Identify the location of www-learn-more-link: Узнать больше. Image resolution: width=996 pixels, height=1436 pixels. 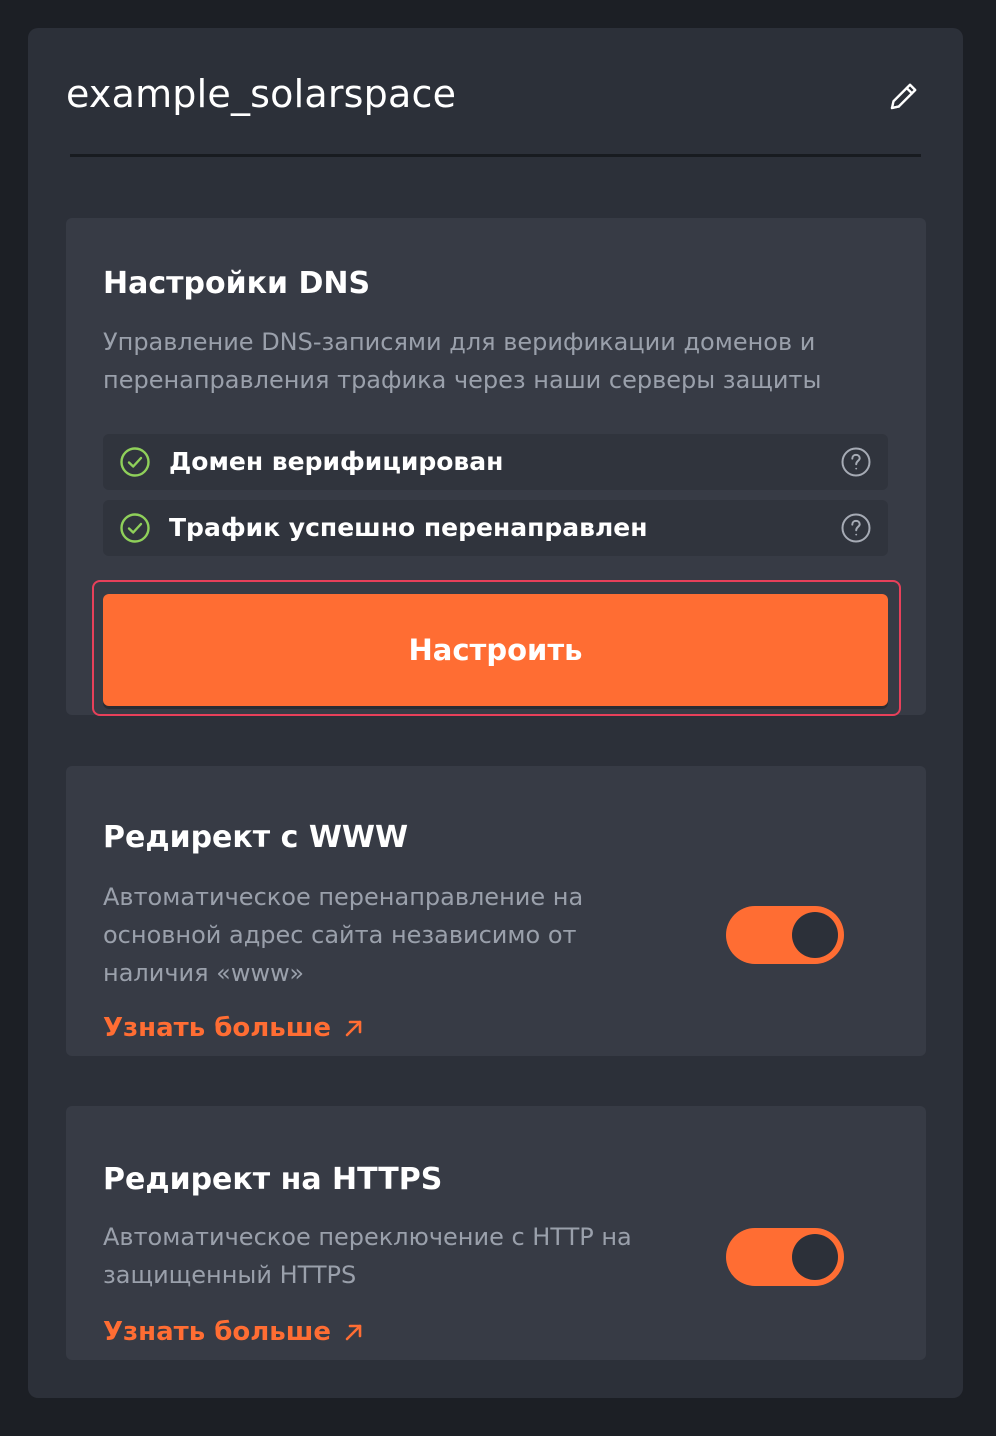
(234, 1028).